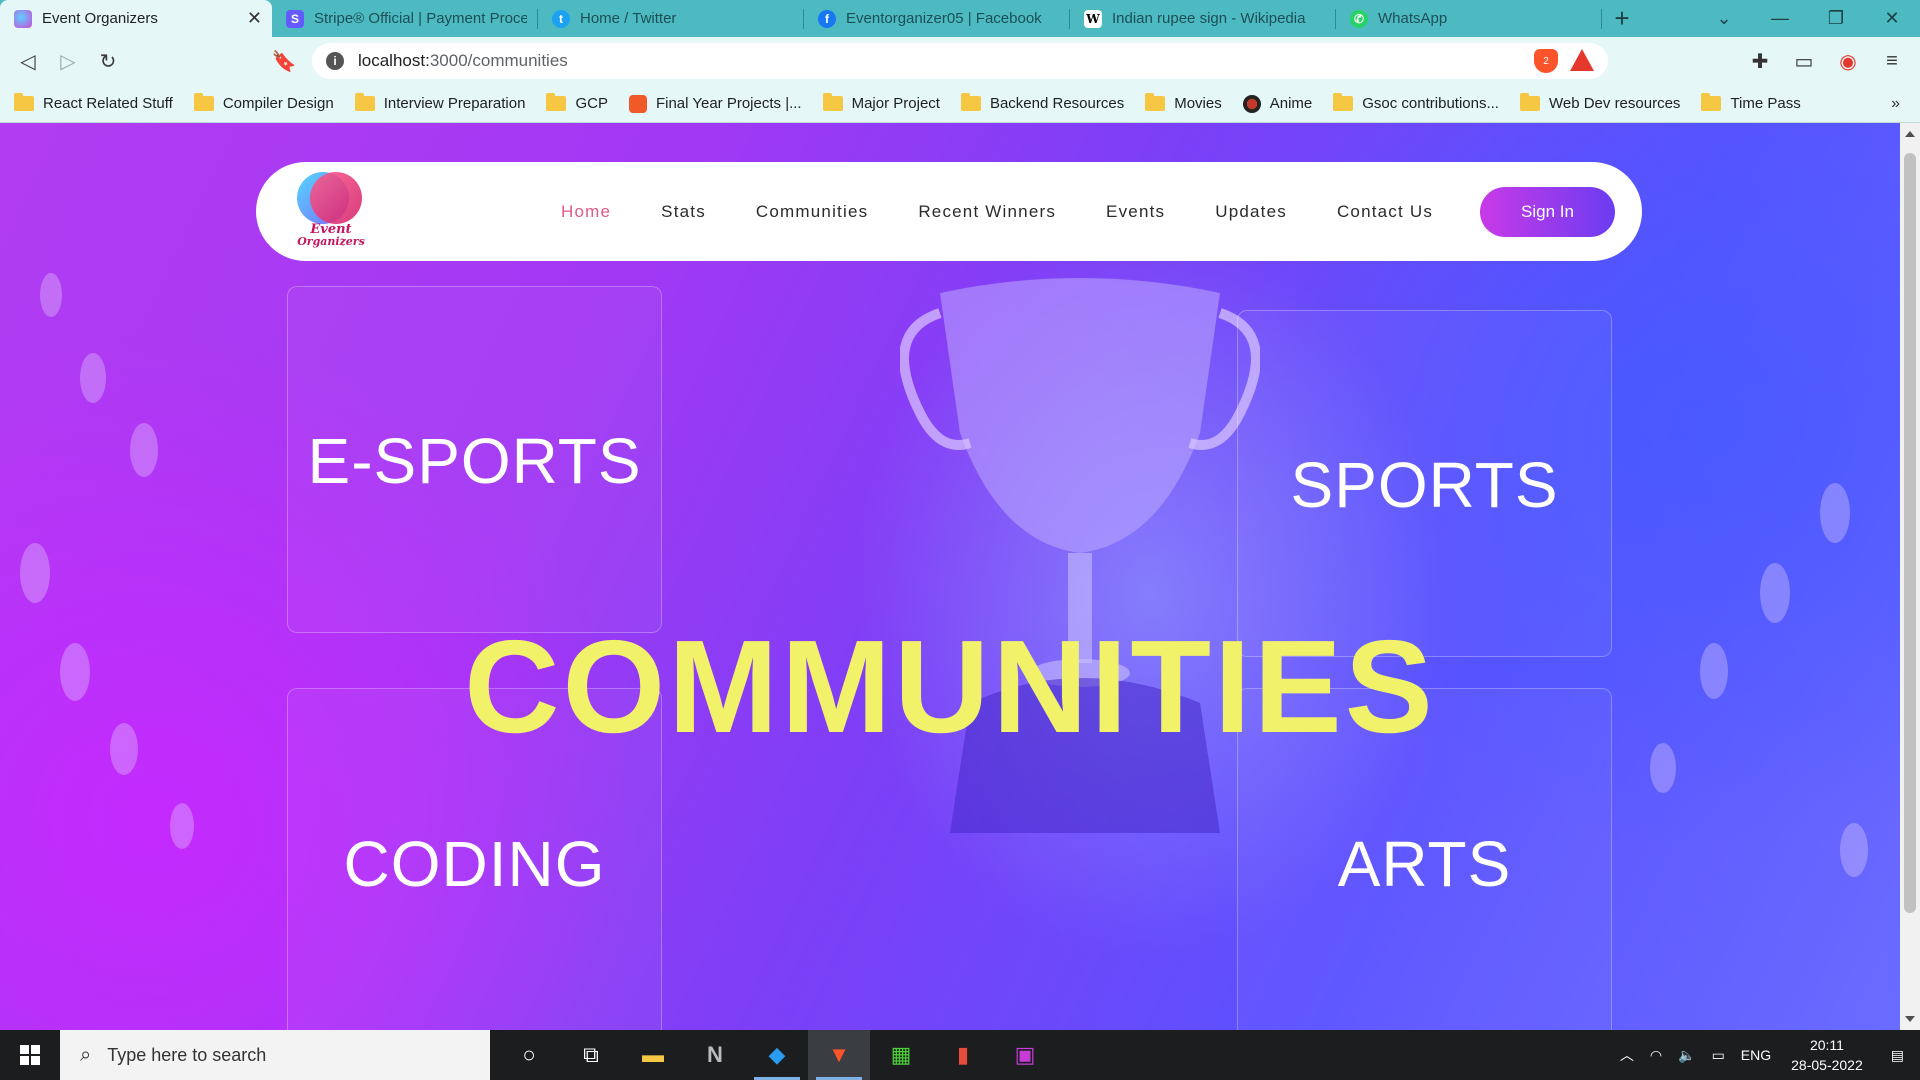  Describe the element at coordinates (263, 102) in the screenshot. I see `bookmark-folder: Compiler Design` at that location.